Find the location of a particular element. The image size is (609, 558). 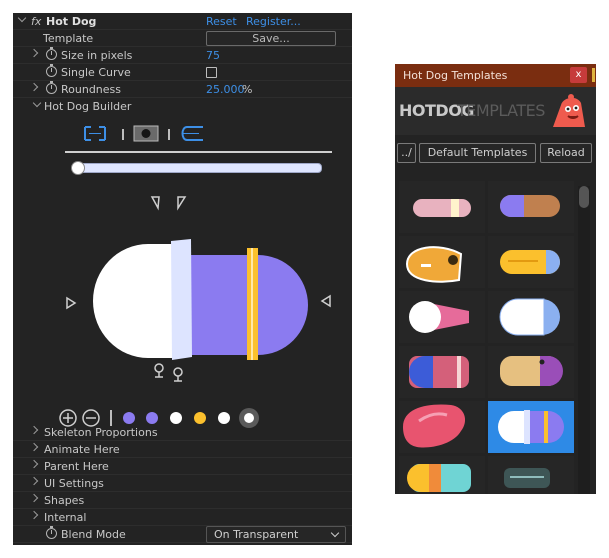

section-internal: Internal is located at coordinates (182, 517).